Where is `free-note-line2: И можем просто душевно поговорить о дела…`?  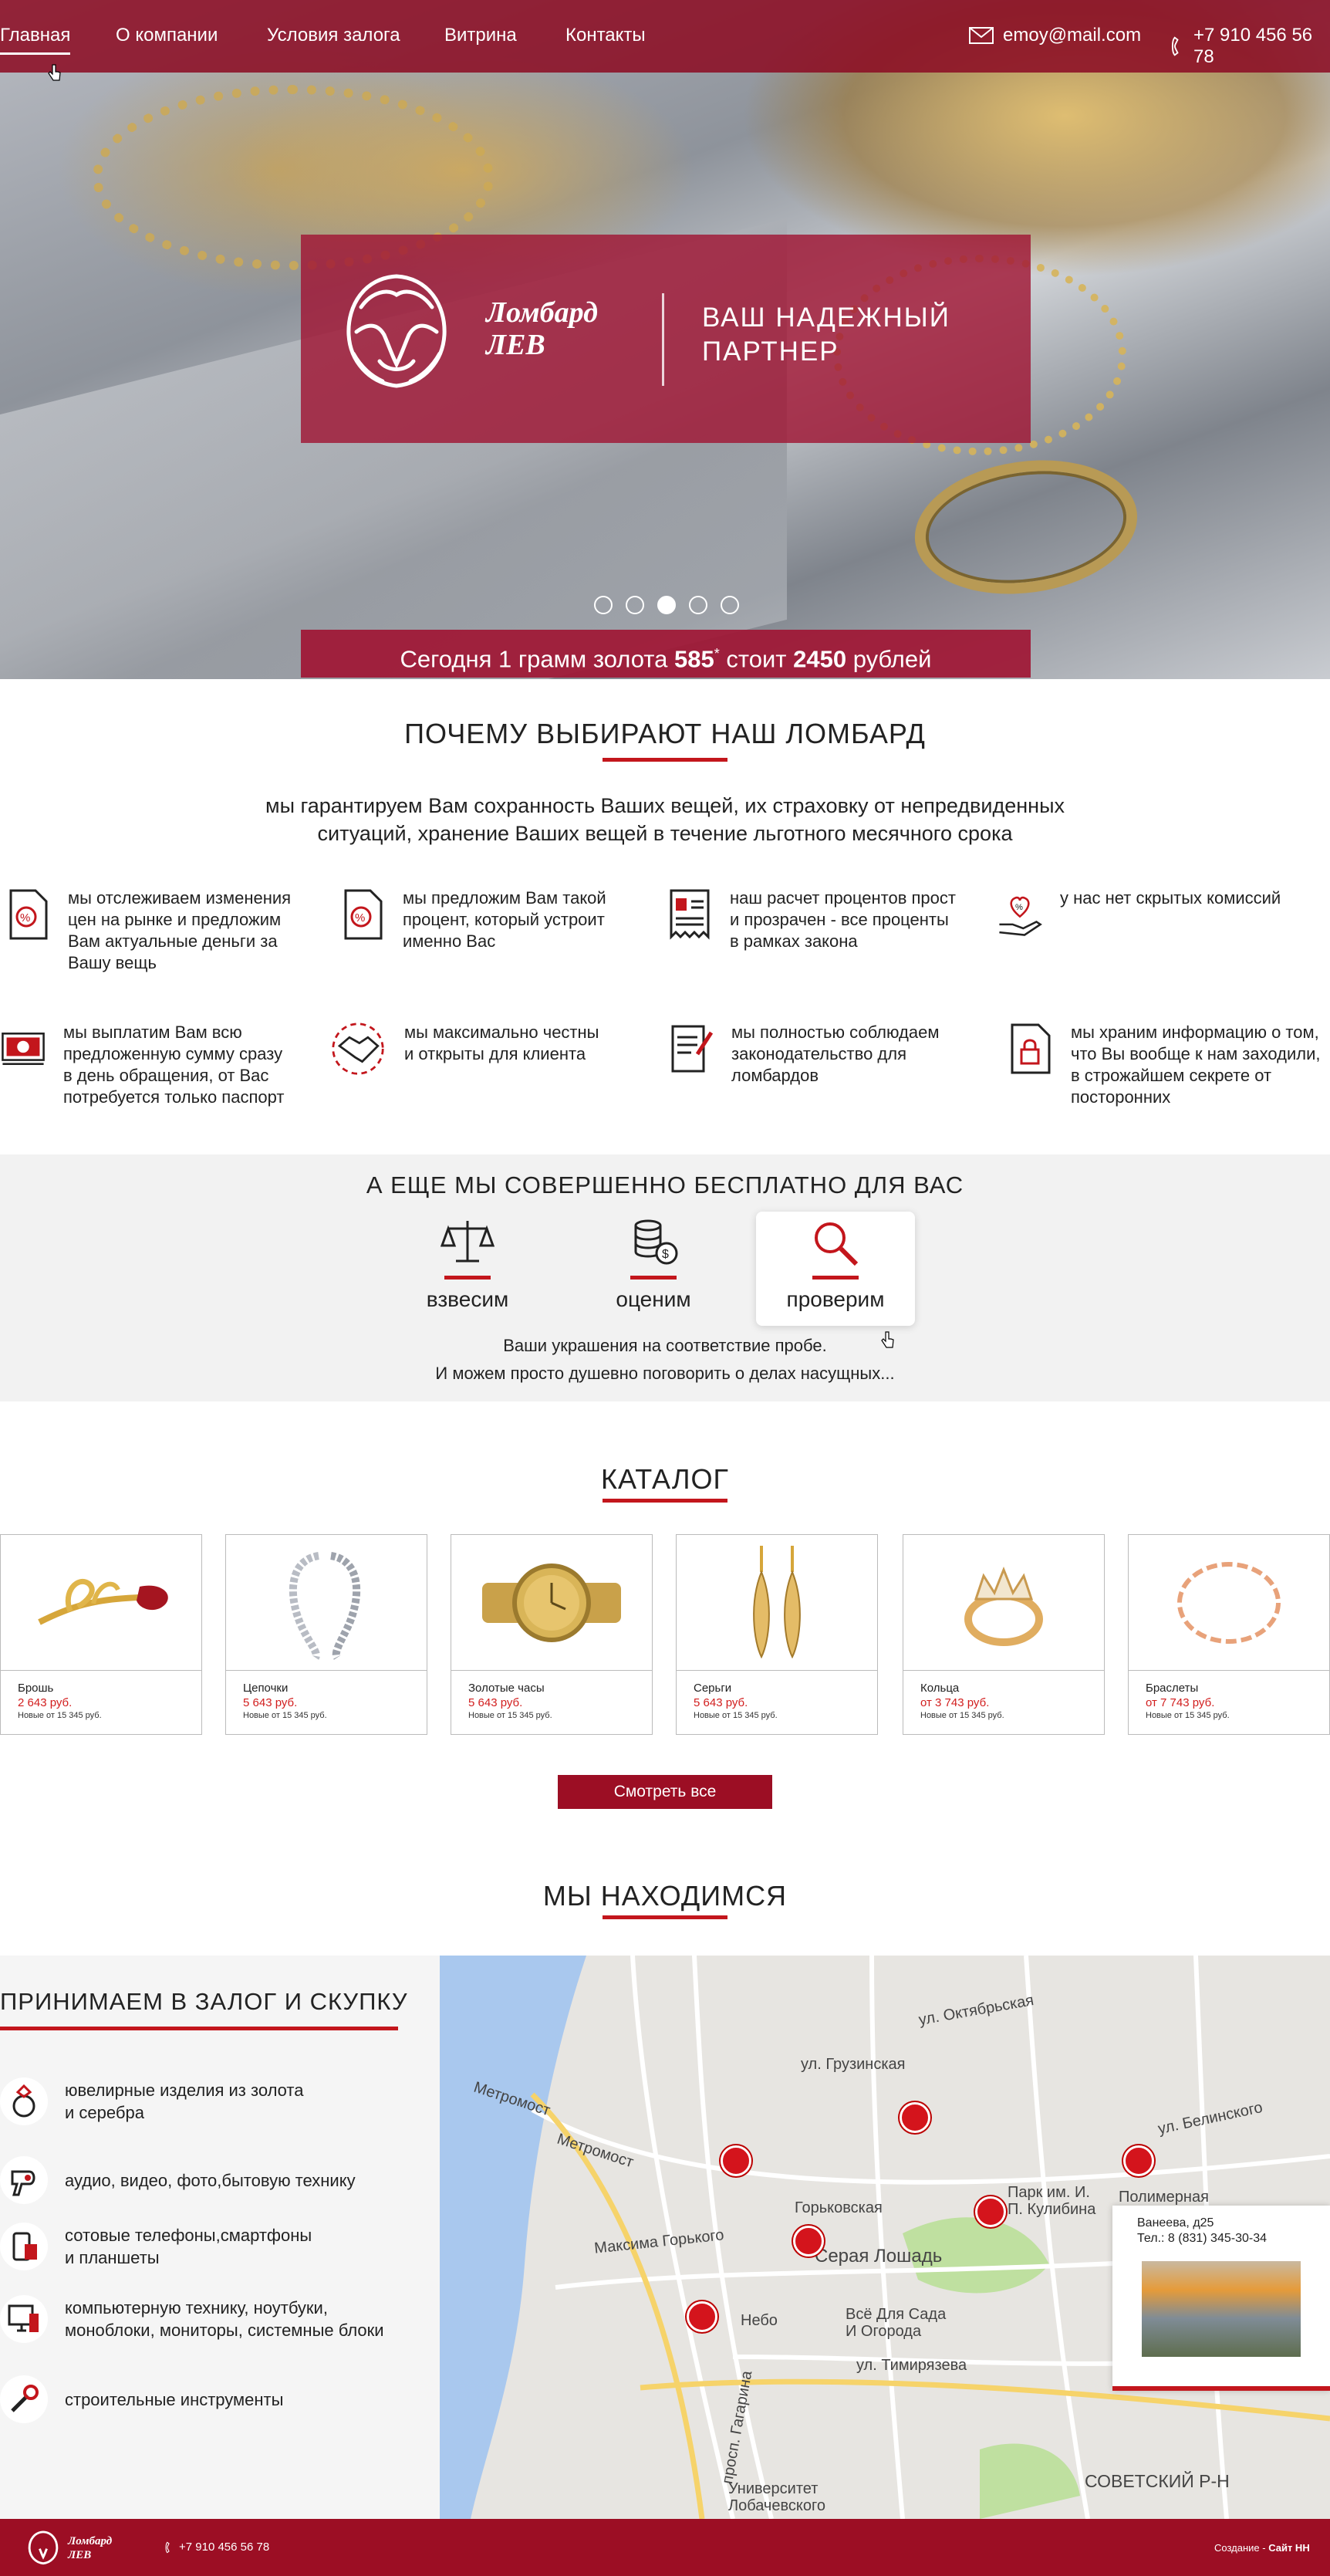
free-note-line2: И можем просто душевно поговорить о дела… is located at coordinates (665, 1373).